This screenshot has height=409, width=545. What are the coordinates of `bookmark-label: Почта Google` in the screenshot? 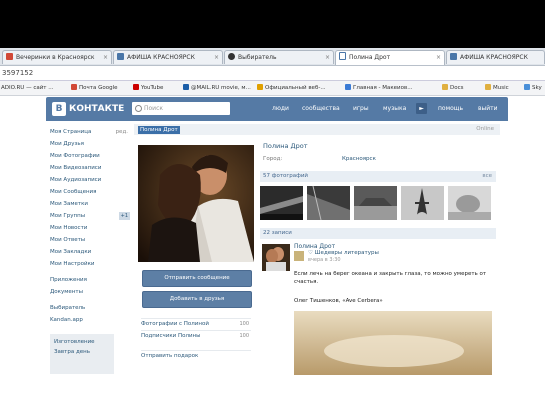 It's located at (98, 88).